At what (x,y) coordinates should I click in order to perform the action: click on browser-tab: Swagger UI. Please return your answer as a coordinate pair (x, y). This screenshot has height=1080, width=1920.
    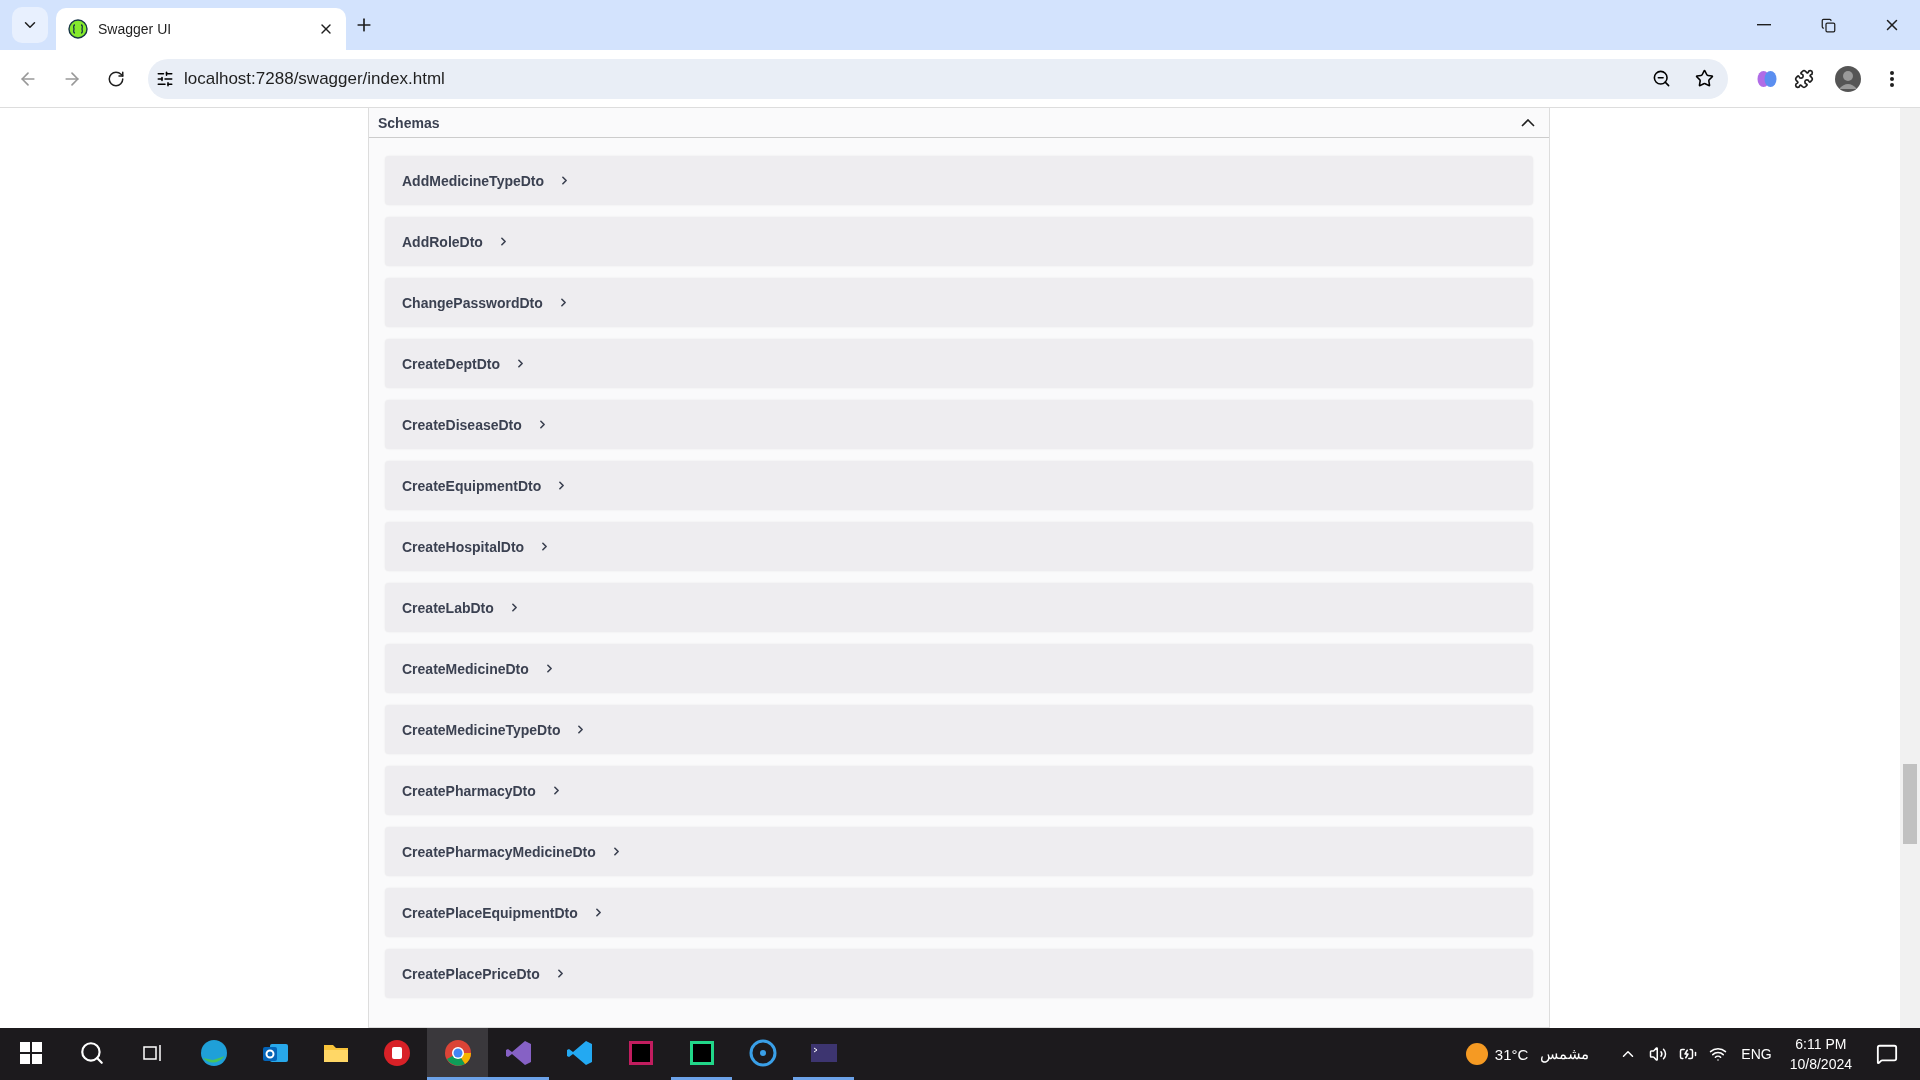
    Looking at the image, I should click on (201, 29).